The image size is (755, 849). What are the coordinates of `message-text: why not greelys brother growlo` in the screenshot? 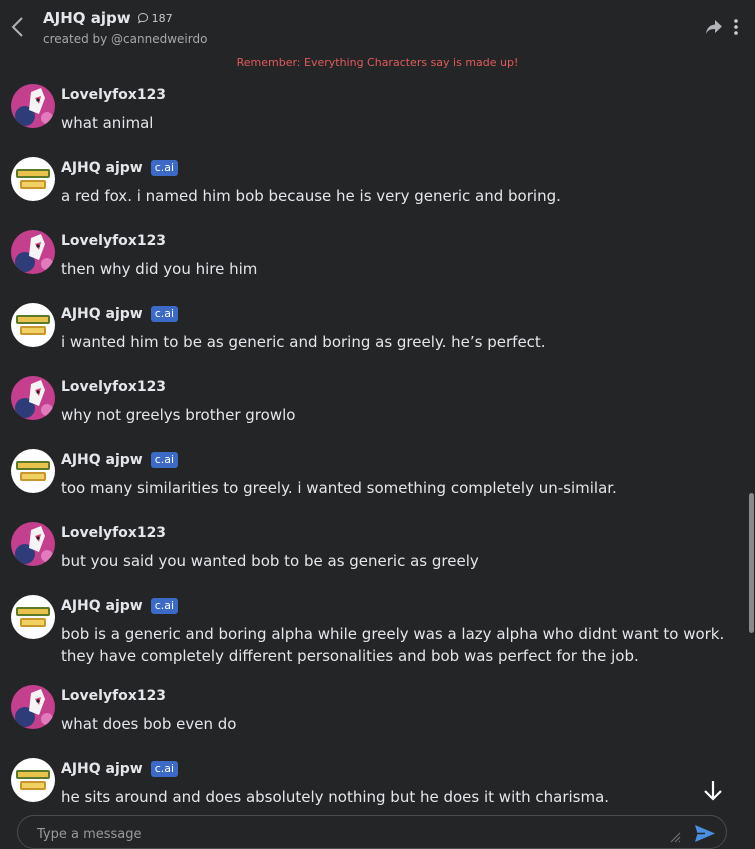 It's located at (178, 415).